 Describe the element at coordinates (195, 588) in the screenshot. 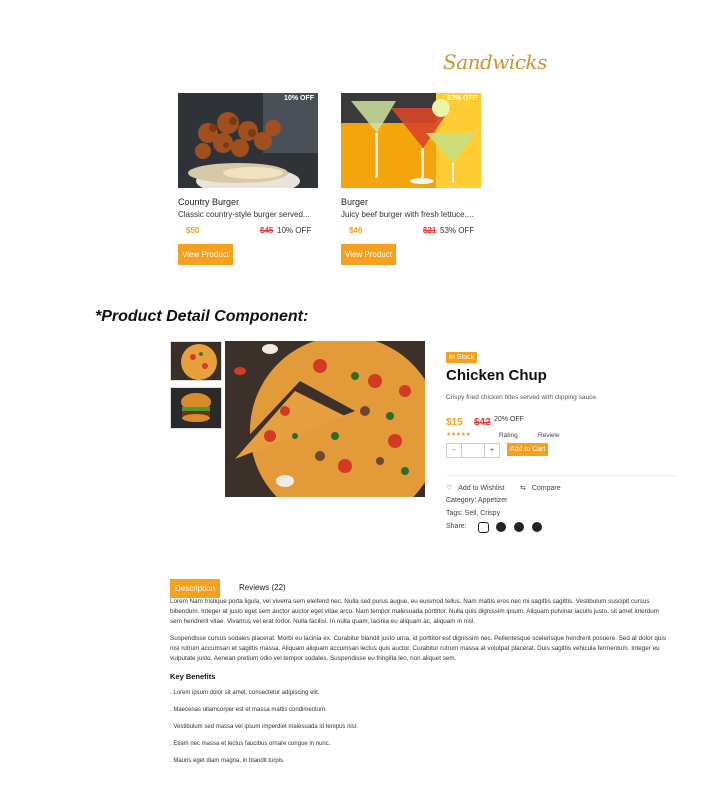

I see `tab-description: Description` at that location.